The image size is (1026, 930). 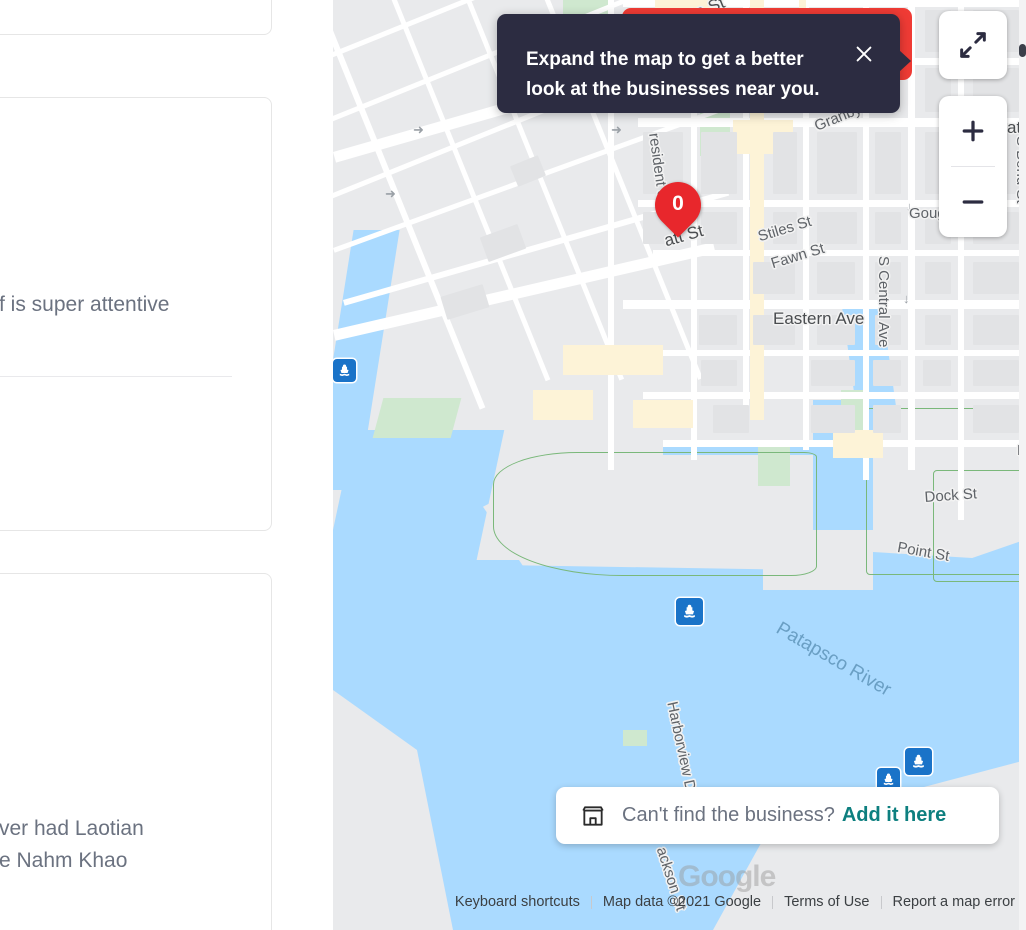 I want to click on add-business-banner: Can't find the business? Add it here, so click(x=777, y=815).